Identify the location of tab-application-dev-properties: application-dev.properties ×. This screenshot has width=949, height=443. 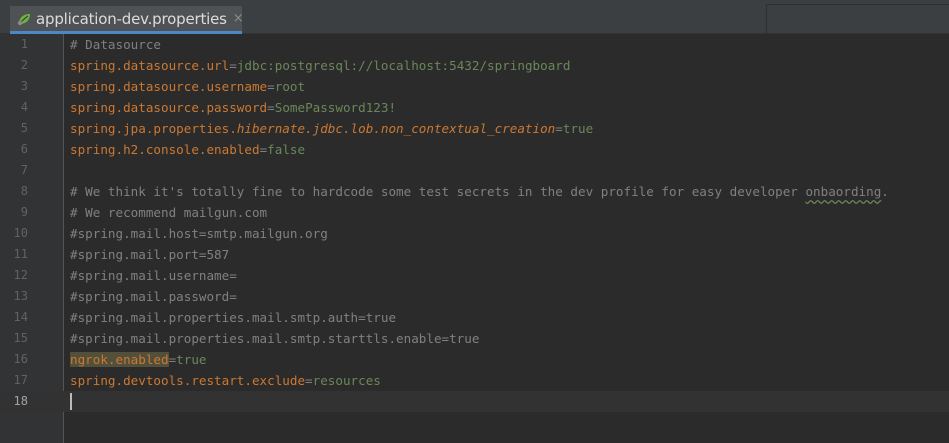
(127, 20).